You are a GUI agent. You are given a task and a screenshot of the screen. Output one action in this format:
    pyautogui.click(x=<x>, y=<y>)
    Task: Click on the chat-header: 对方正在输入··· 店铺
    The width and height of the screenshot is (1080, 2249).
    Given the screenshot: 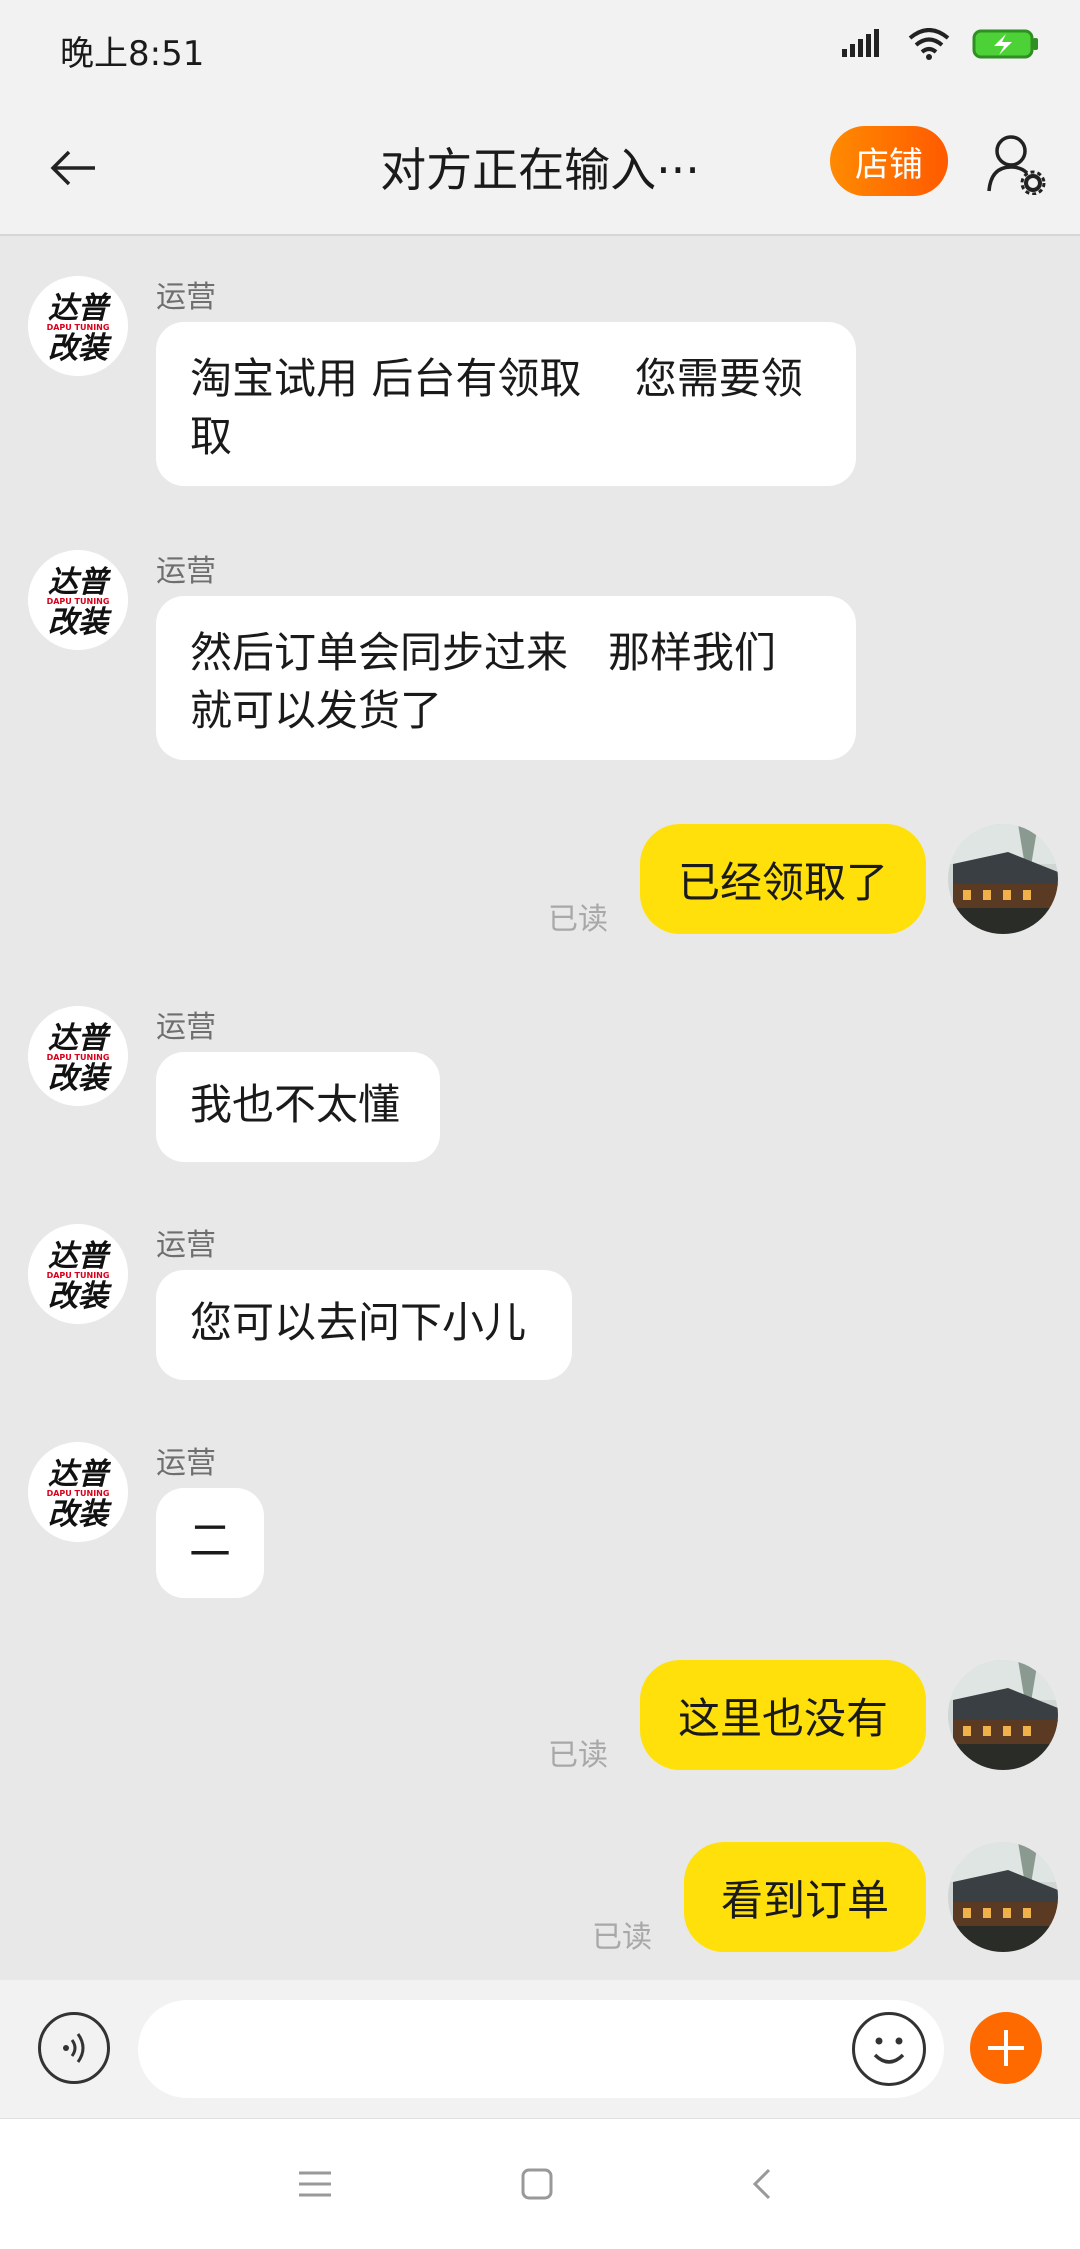 What is the action you would take?
    pyautogui.click(x=540, y=166)
    